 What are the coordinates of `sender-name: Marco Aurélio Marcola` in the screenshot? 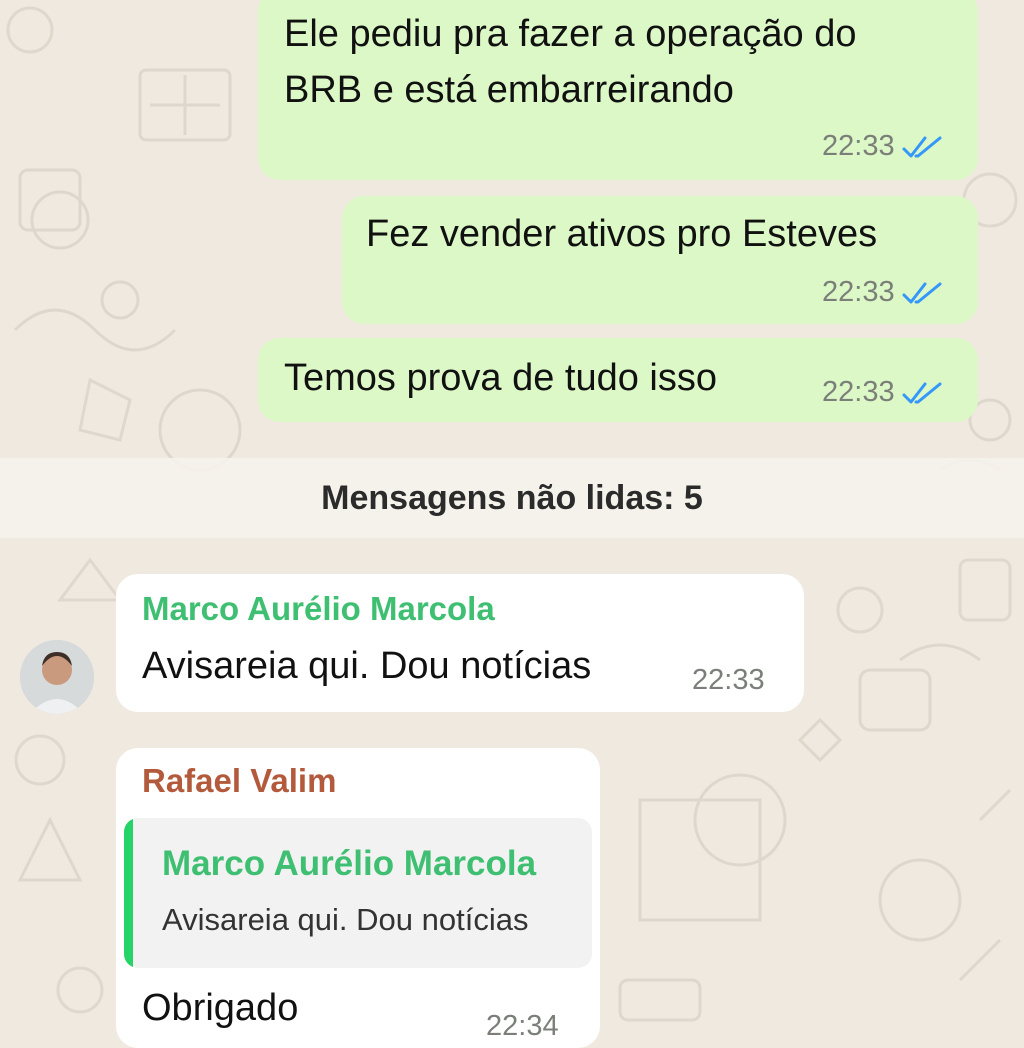 It's located at (318, 609).